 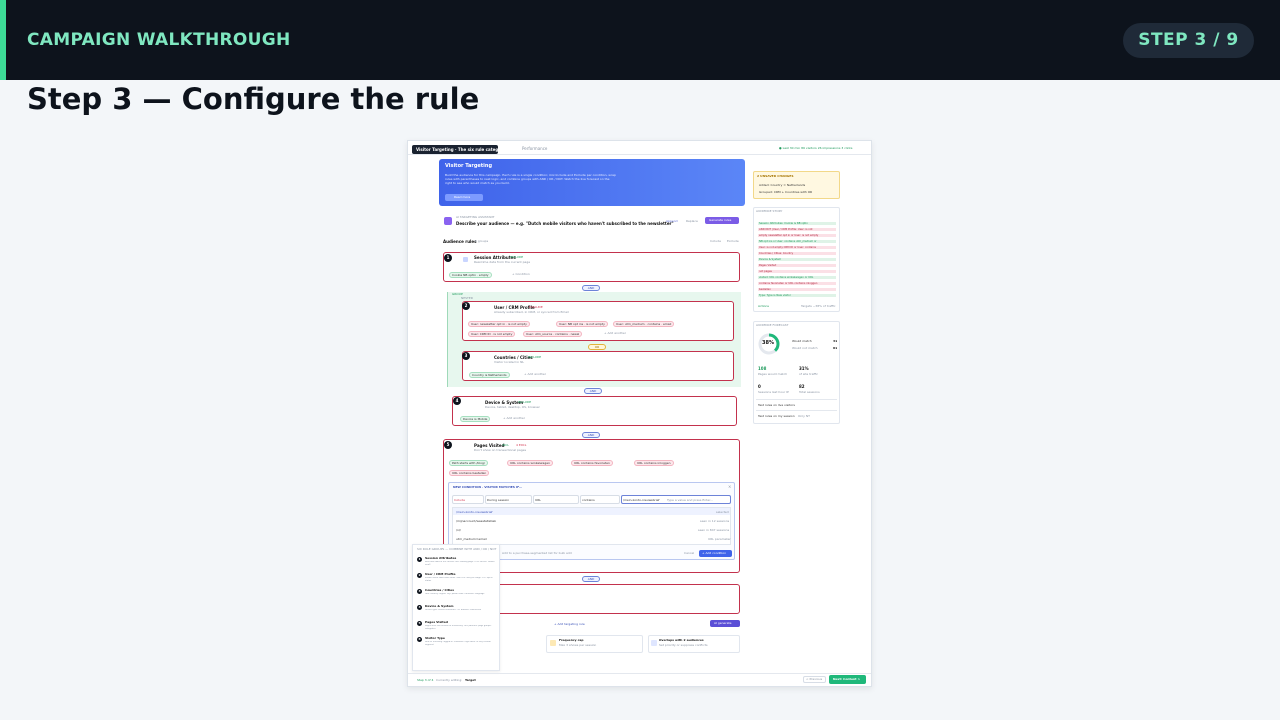 What do you see at coordinates (714, 553) in the screenshot?
I see `add-condition-label: + Add condition` at bounding box center [714, 553].